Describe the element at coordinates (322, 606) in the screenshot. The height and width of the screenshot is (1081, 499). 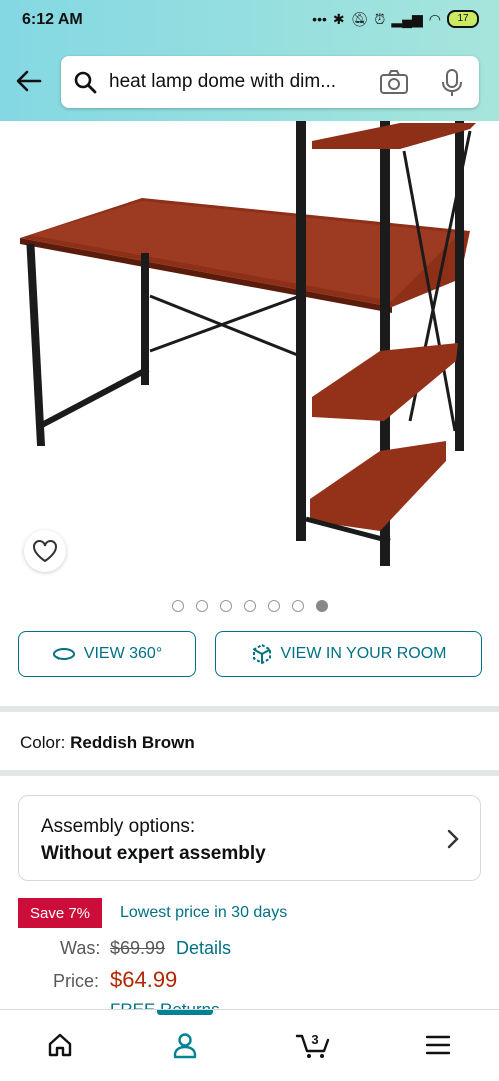
I see `carousel-dot-active` at that location.